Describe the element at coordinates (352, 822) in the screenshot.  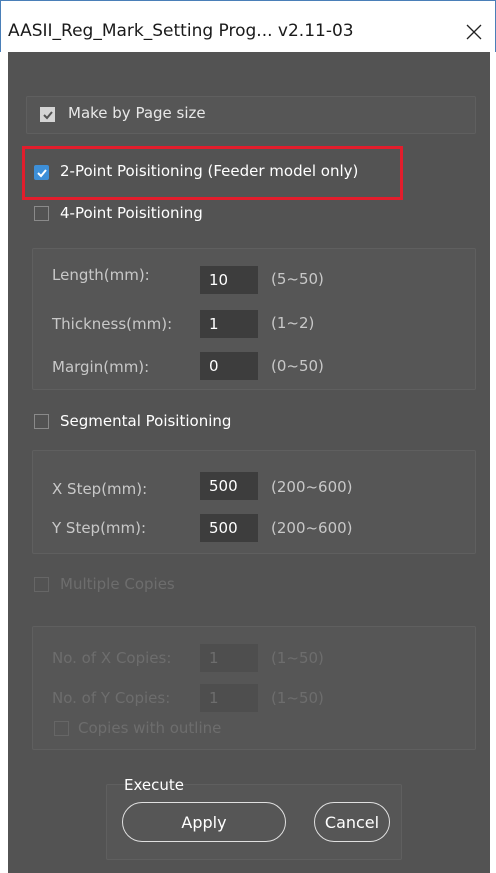
I see `cancel-button: Cancel` at that location.